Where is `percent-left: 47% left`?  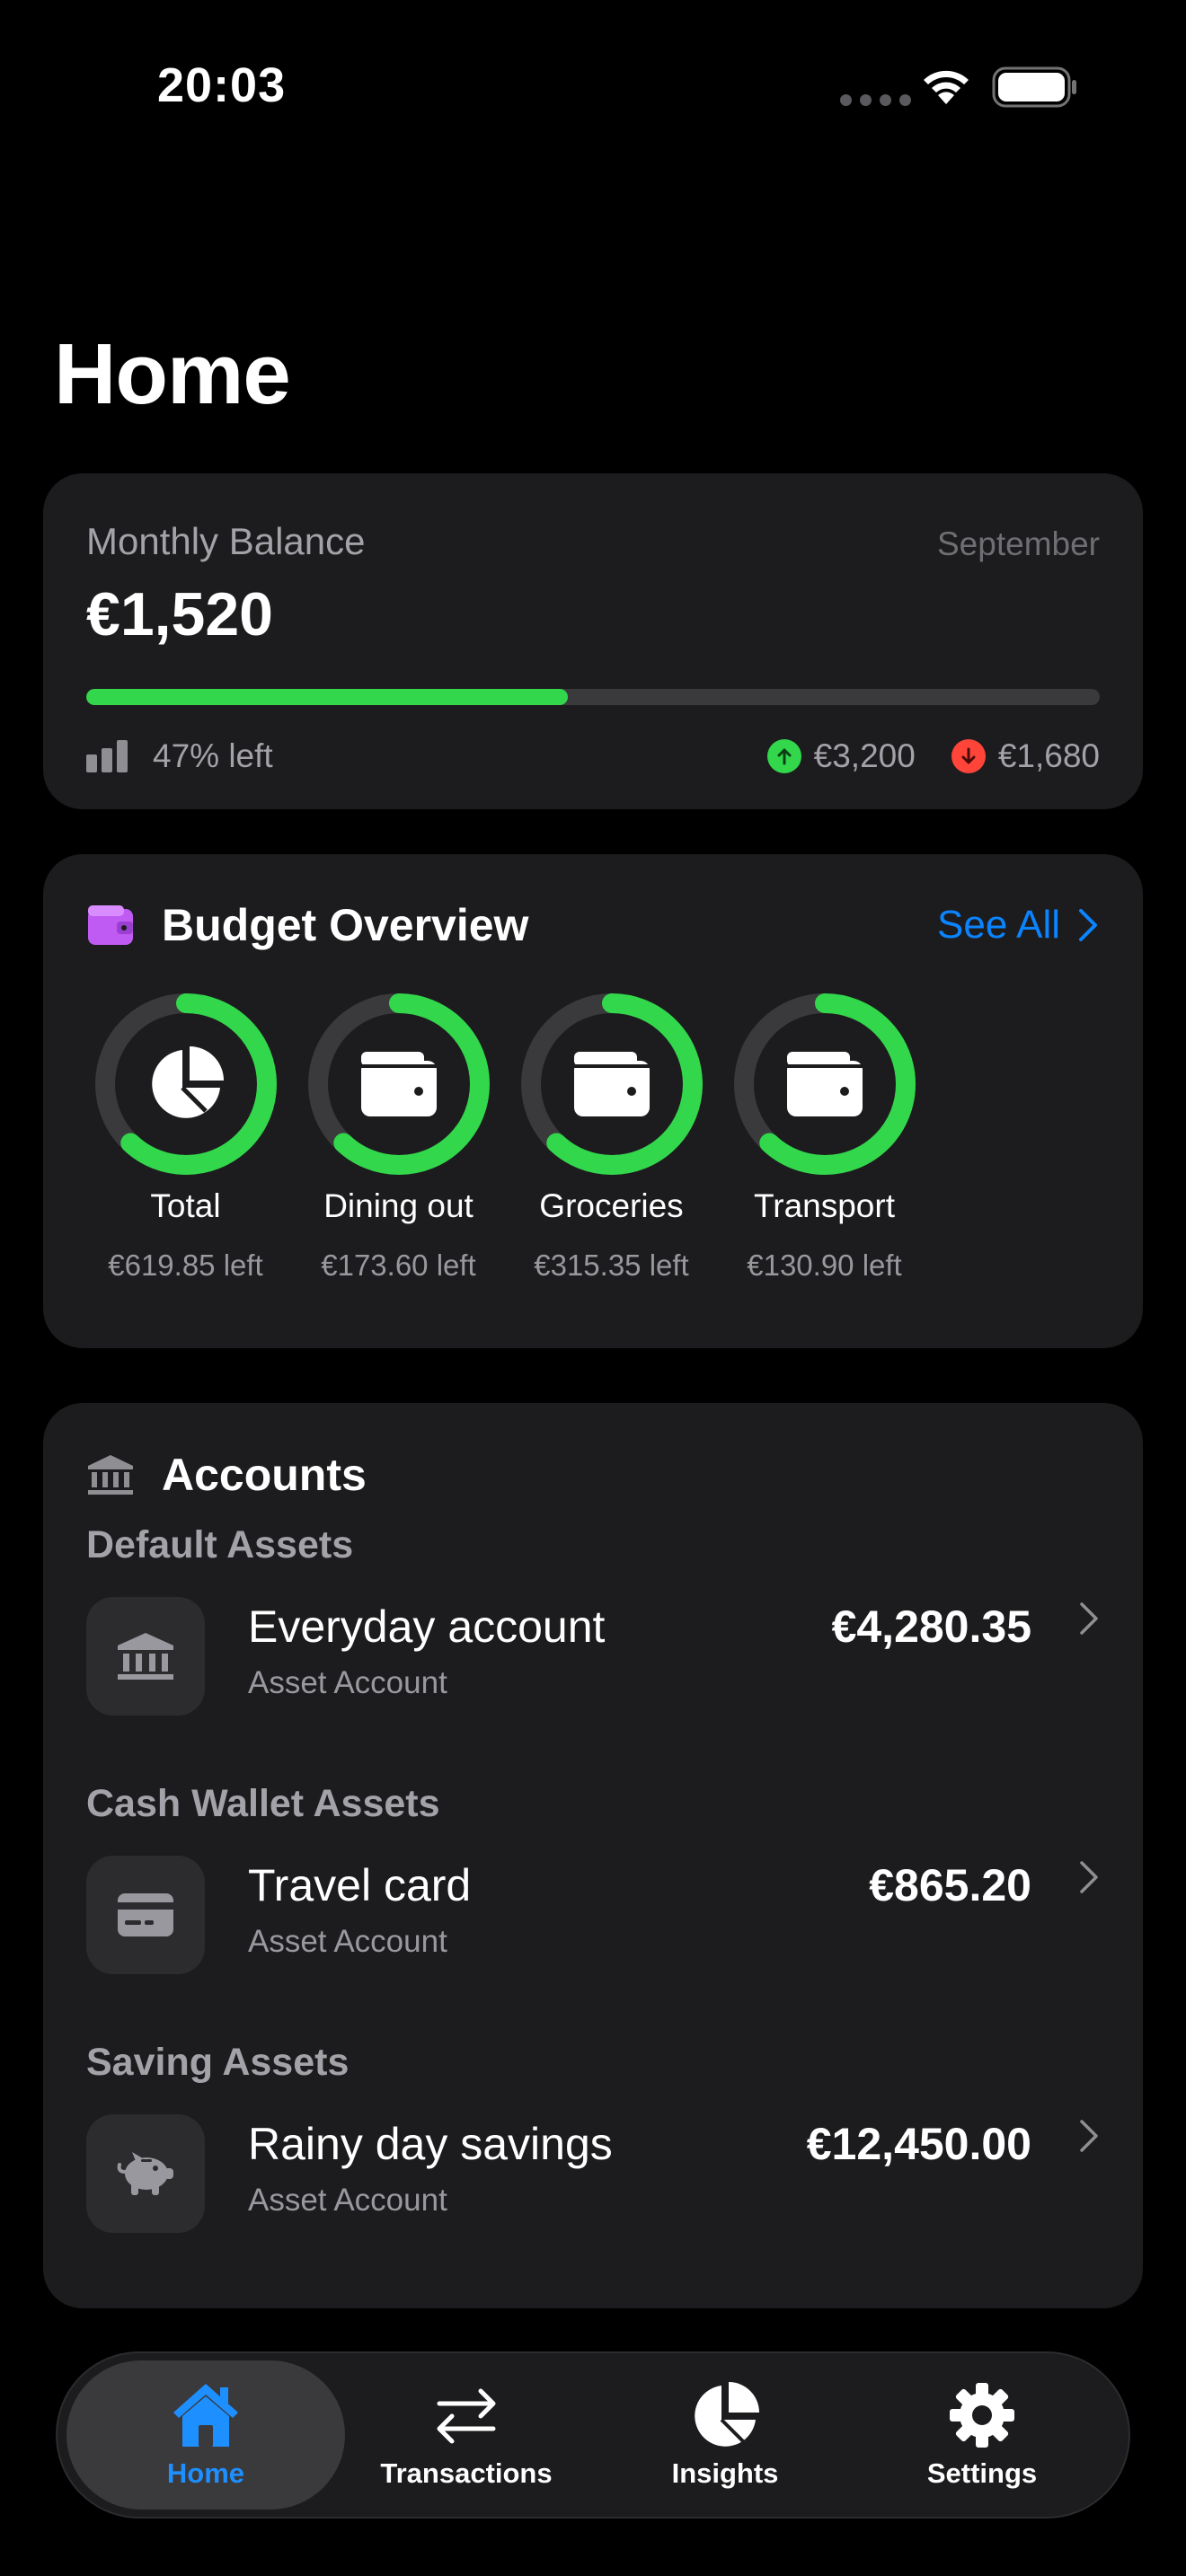 percent-left: 47% left is located at coordinates (213, 755).